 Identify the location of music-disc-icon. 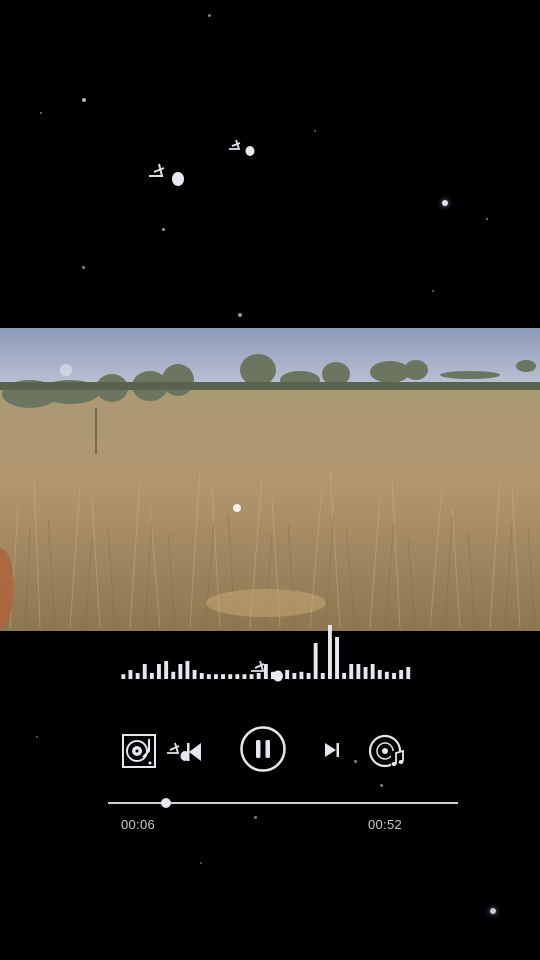
(386, 751).